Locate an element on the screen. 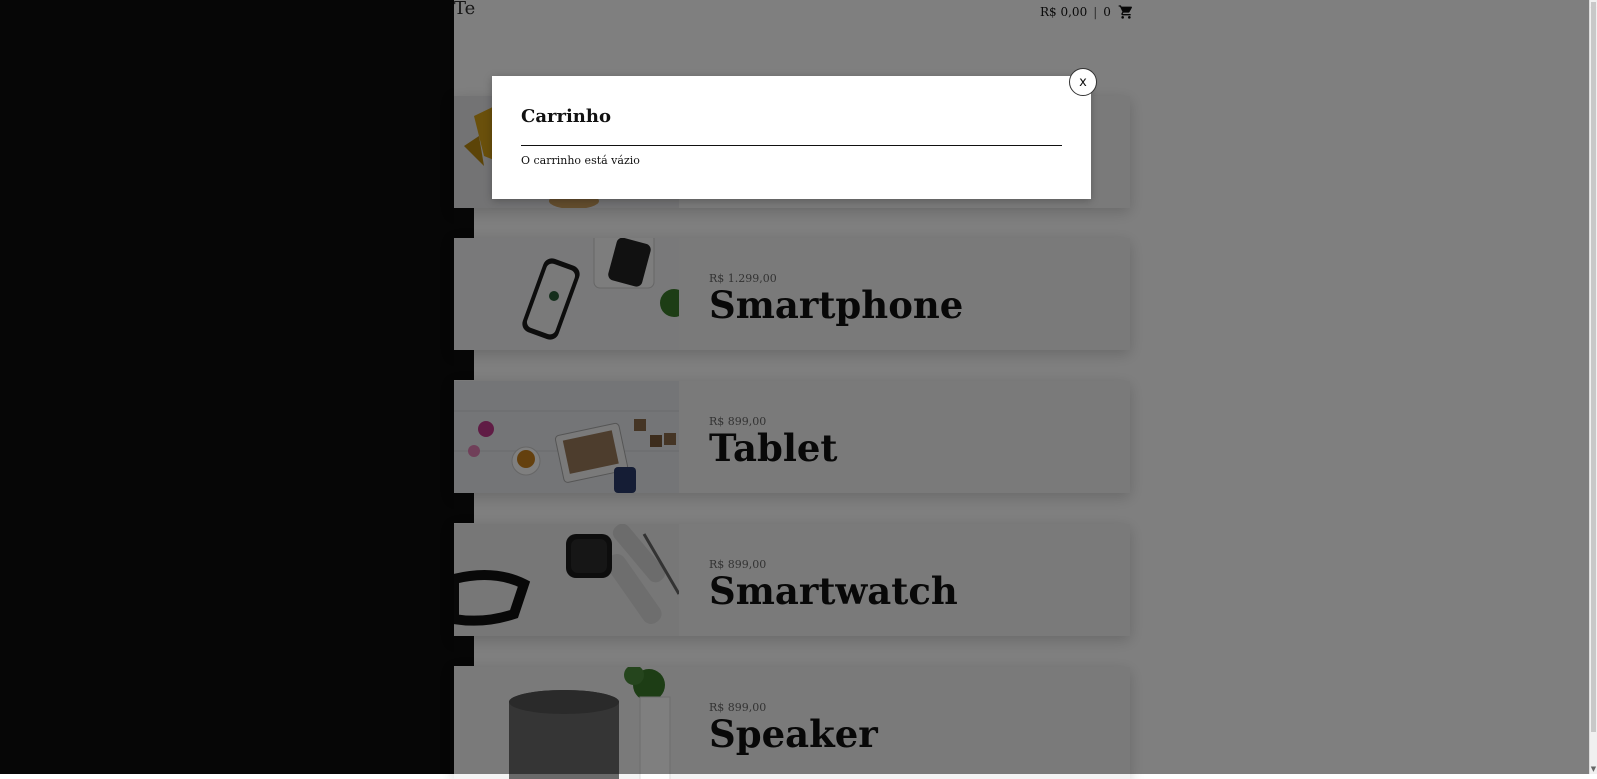  cart-modal: Carrinho O carrinho está vázio is located at coordinates (791, 137).